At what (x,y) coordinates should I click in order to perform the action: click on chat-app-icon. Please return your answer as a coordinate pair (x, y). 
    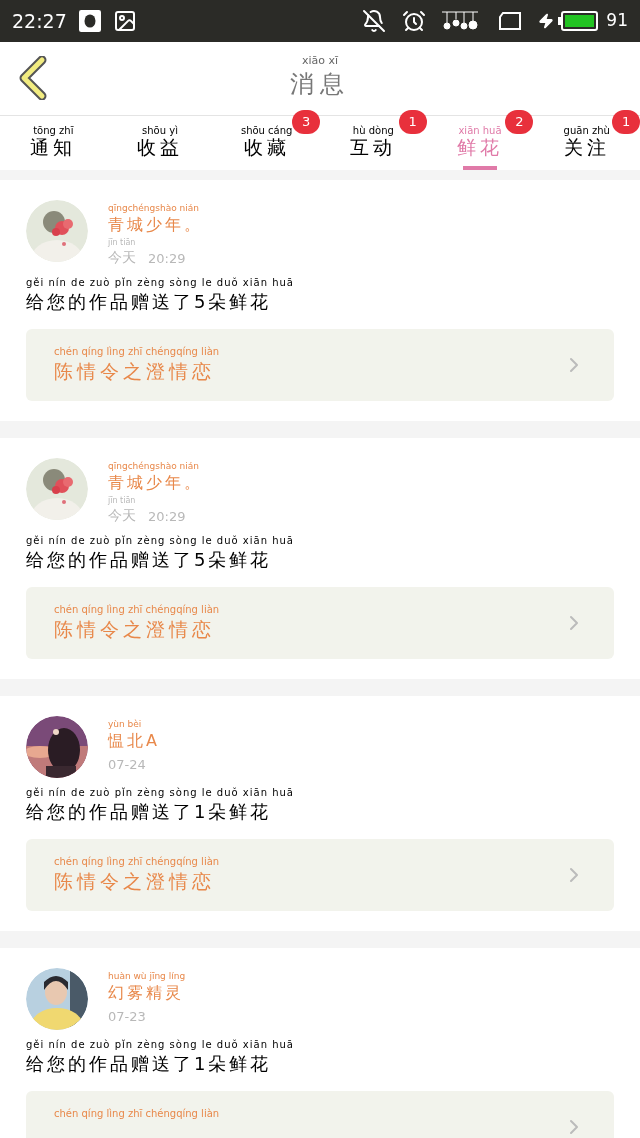
    Looking at the image, I should click on (89, 21).